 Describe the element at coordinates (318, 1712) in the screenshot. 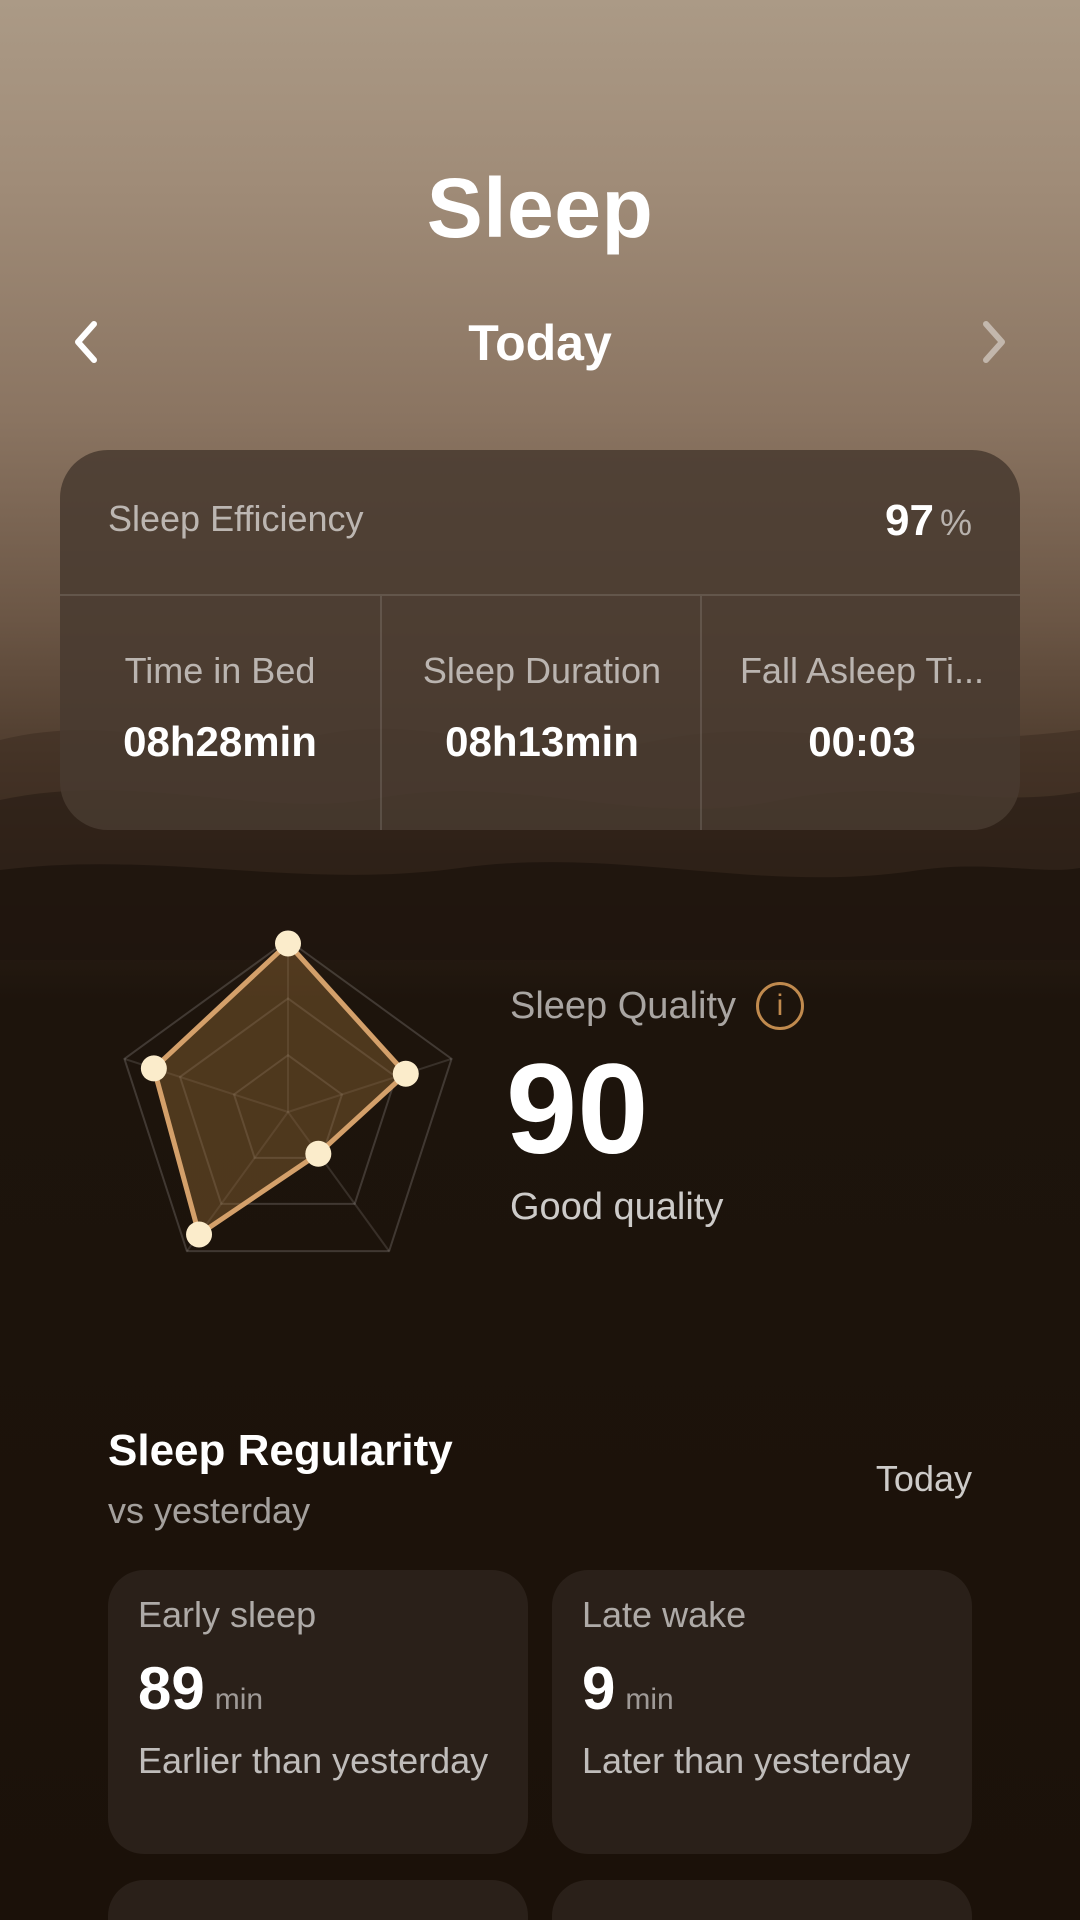

I see `early-sleep-card: Early sleep 89 min Earlier than yesterday` at that location.